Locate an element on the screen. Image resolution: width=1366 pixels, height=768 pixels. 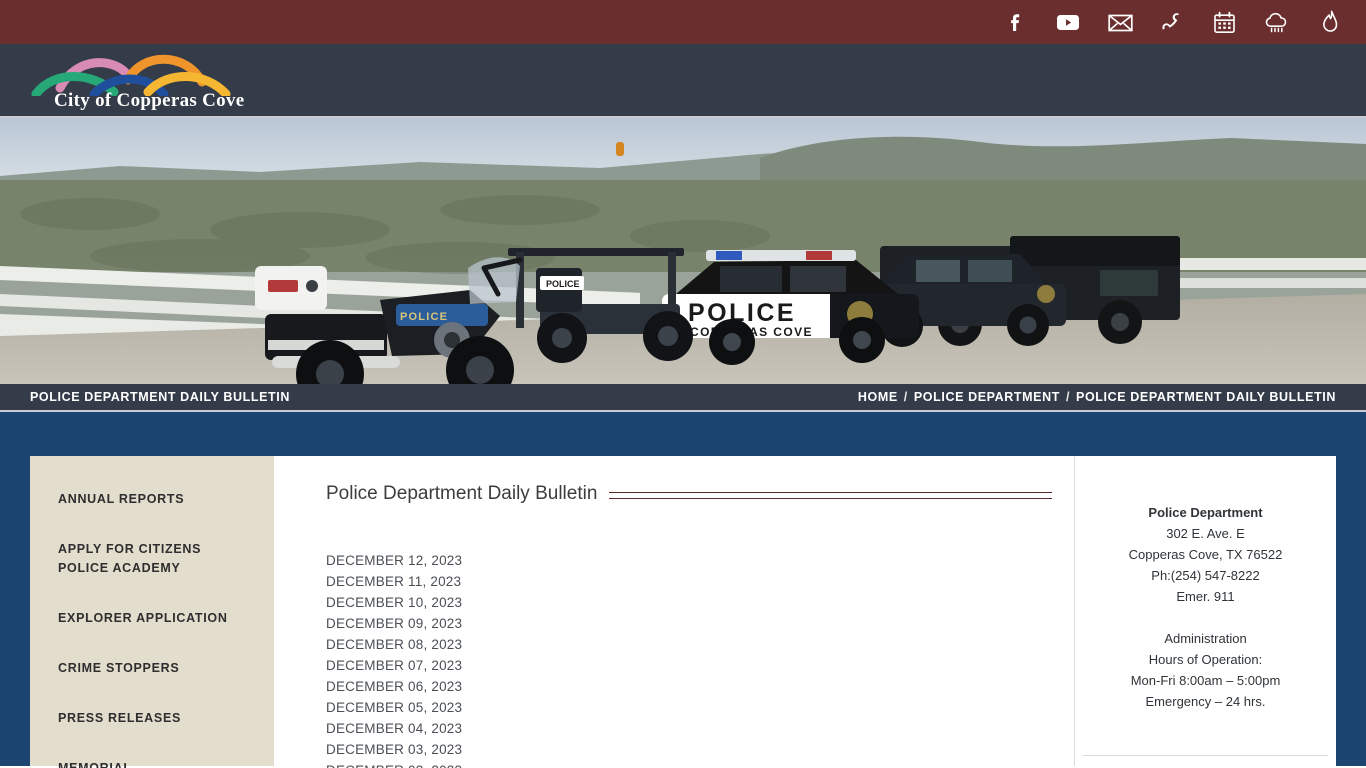
contact-spacer is located at coordinates (1205, 617).